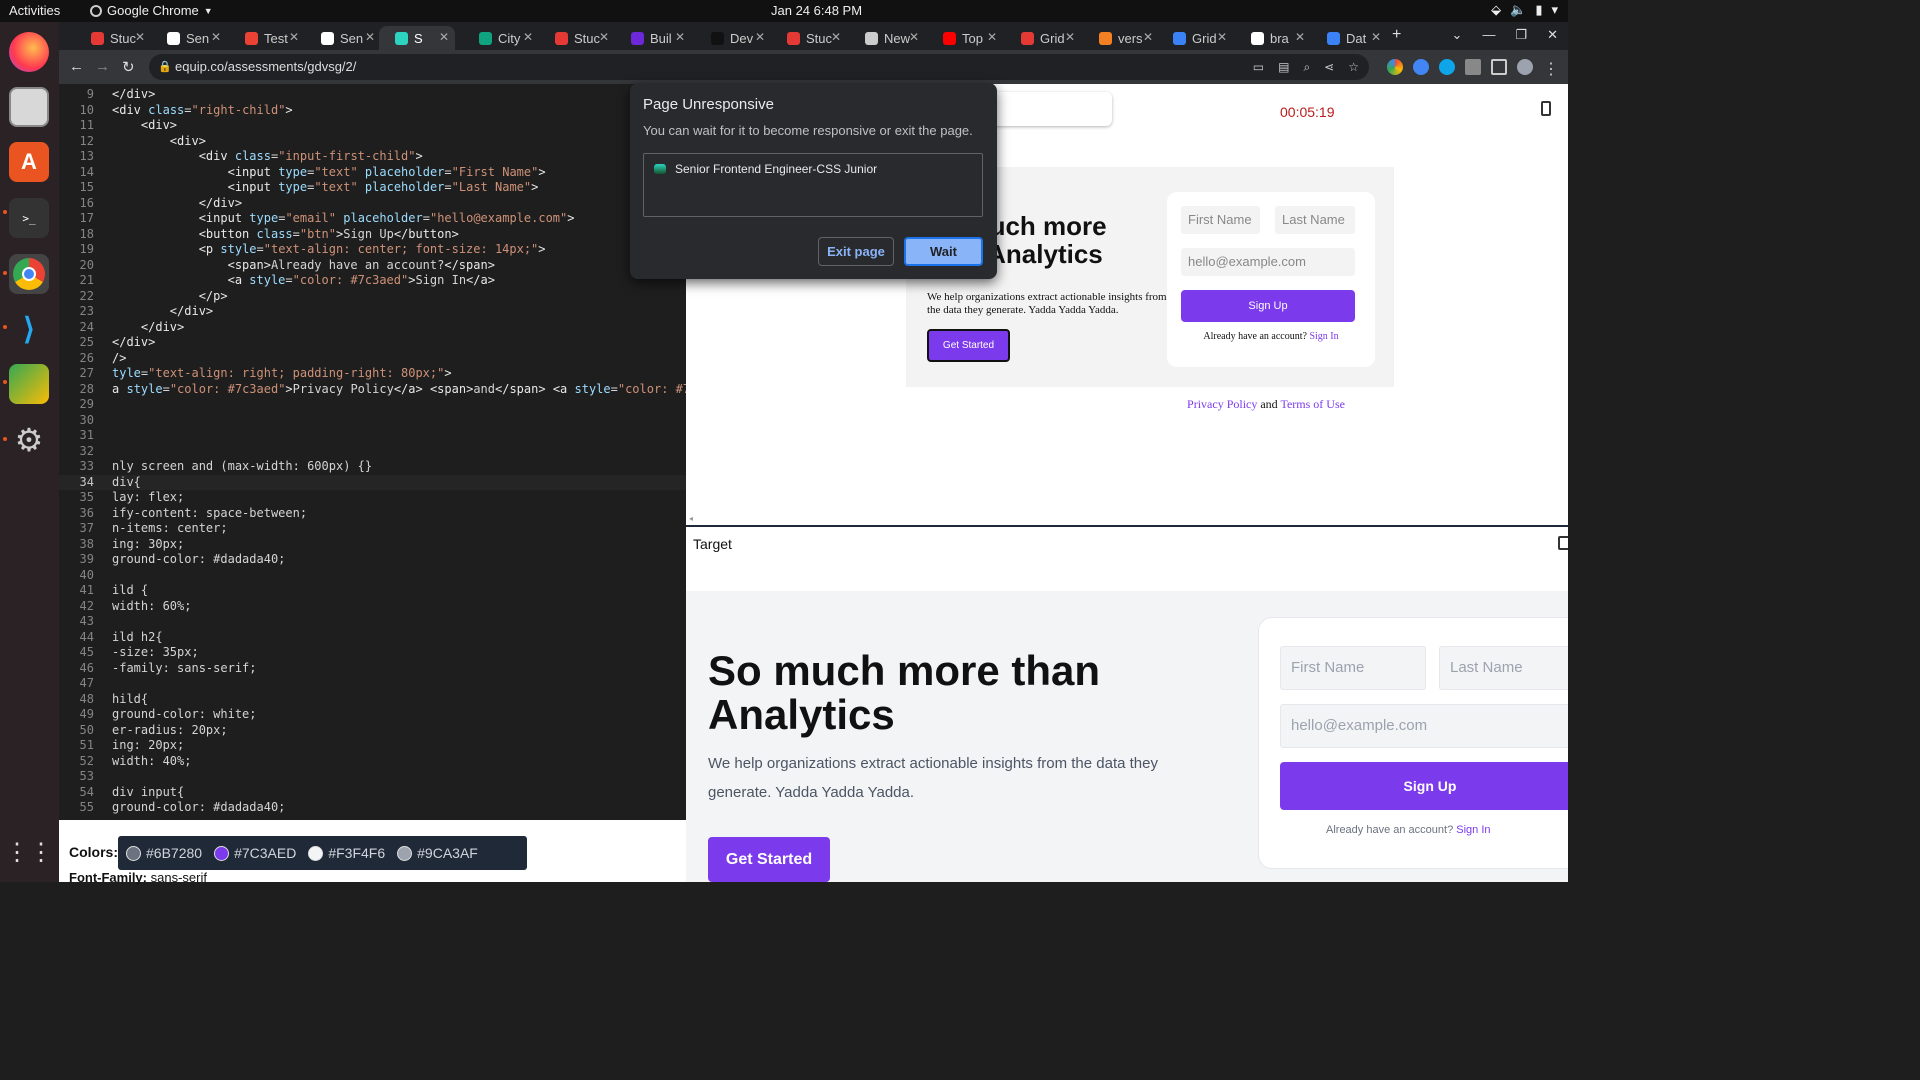 The width and height of the screenshot is (1920, 1080). Describe the element at coordinates (1552, 35) in the screenshot. I see `close-window-icon: ✕` at that location.